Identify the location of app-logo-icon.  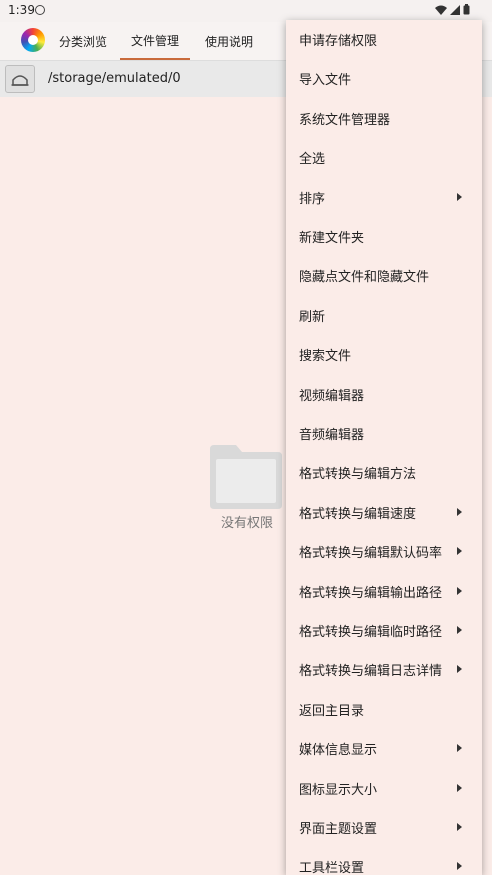
(33, 40).